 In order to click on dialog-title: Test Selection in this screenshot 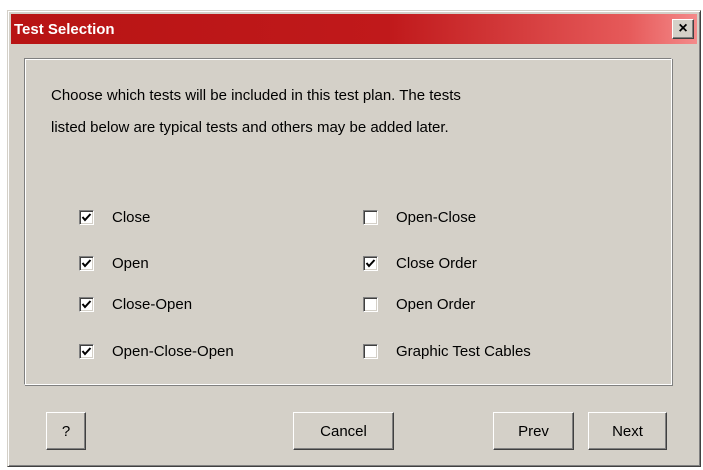, I will do `click(64, 29)`.